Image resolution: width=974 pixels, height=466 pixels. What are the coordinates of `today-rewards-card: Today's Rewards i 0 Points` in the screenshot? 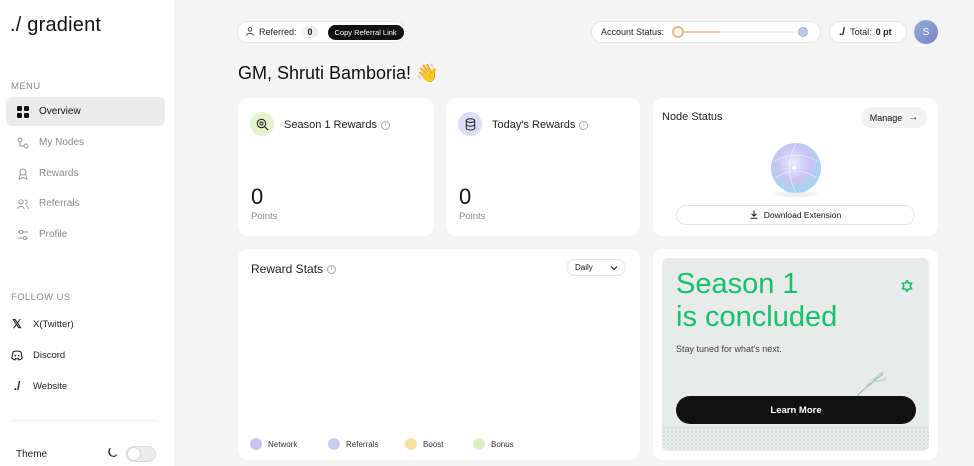 It's located at (543, 167).